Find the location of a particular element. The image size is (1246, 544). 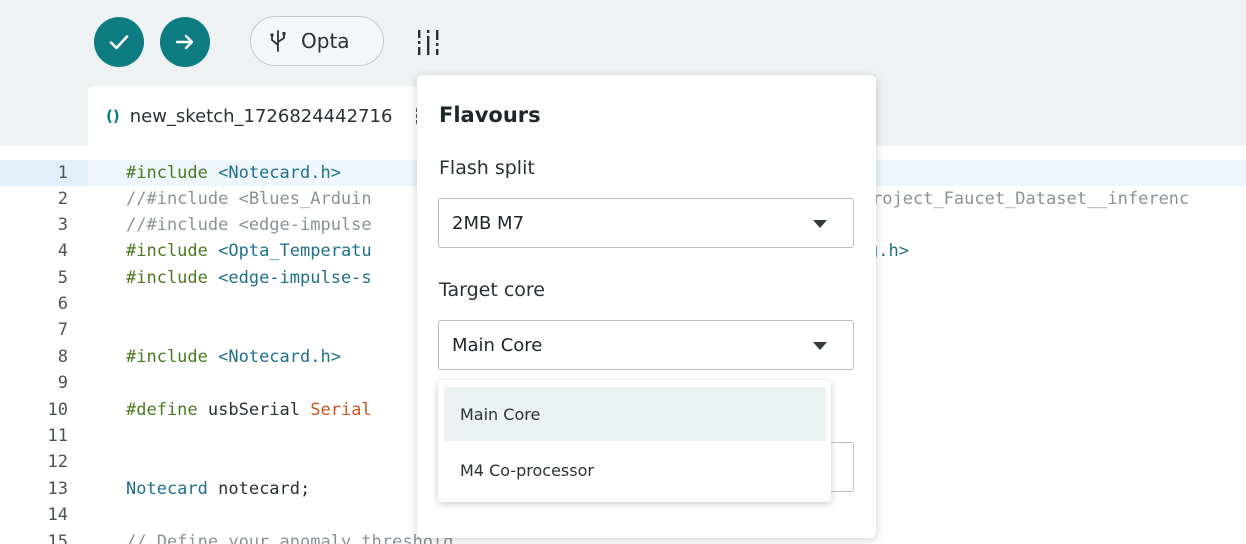

code-line: #include <Opta_Temperatu is located at coordinates (249, 251).